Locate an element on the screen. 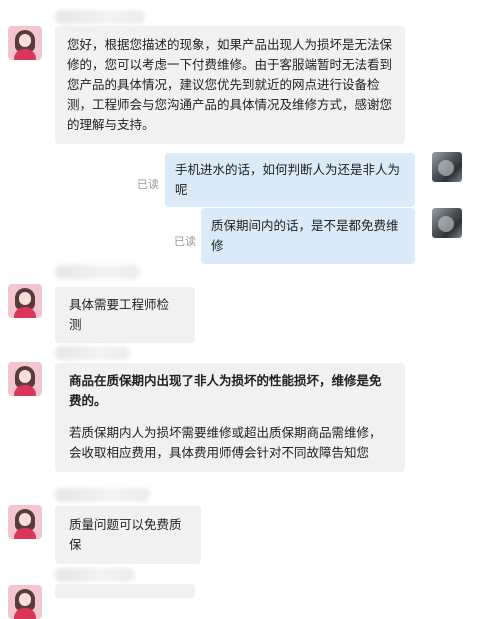 The width and height of the screenshot is (480, 619). message-text: 手机进水的话，如何判断人为还是非人为呢 is located at coordinates (288, 179).